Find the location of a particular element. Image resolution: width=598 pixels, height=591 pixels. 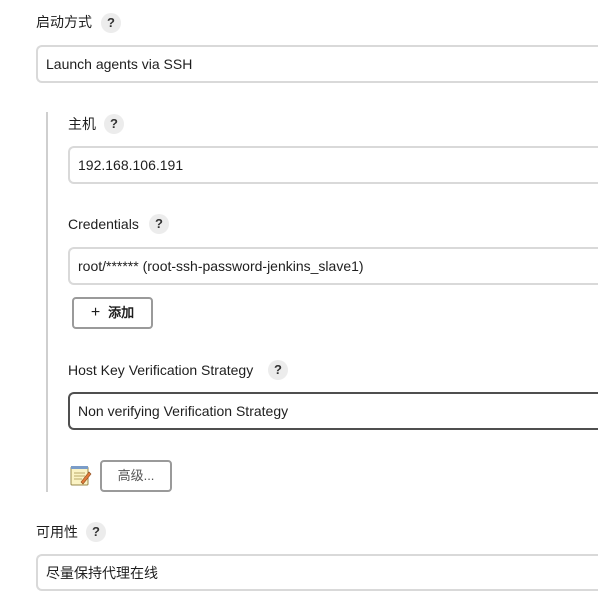

notepad-icon is located at coordinates (81, 476).